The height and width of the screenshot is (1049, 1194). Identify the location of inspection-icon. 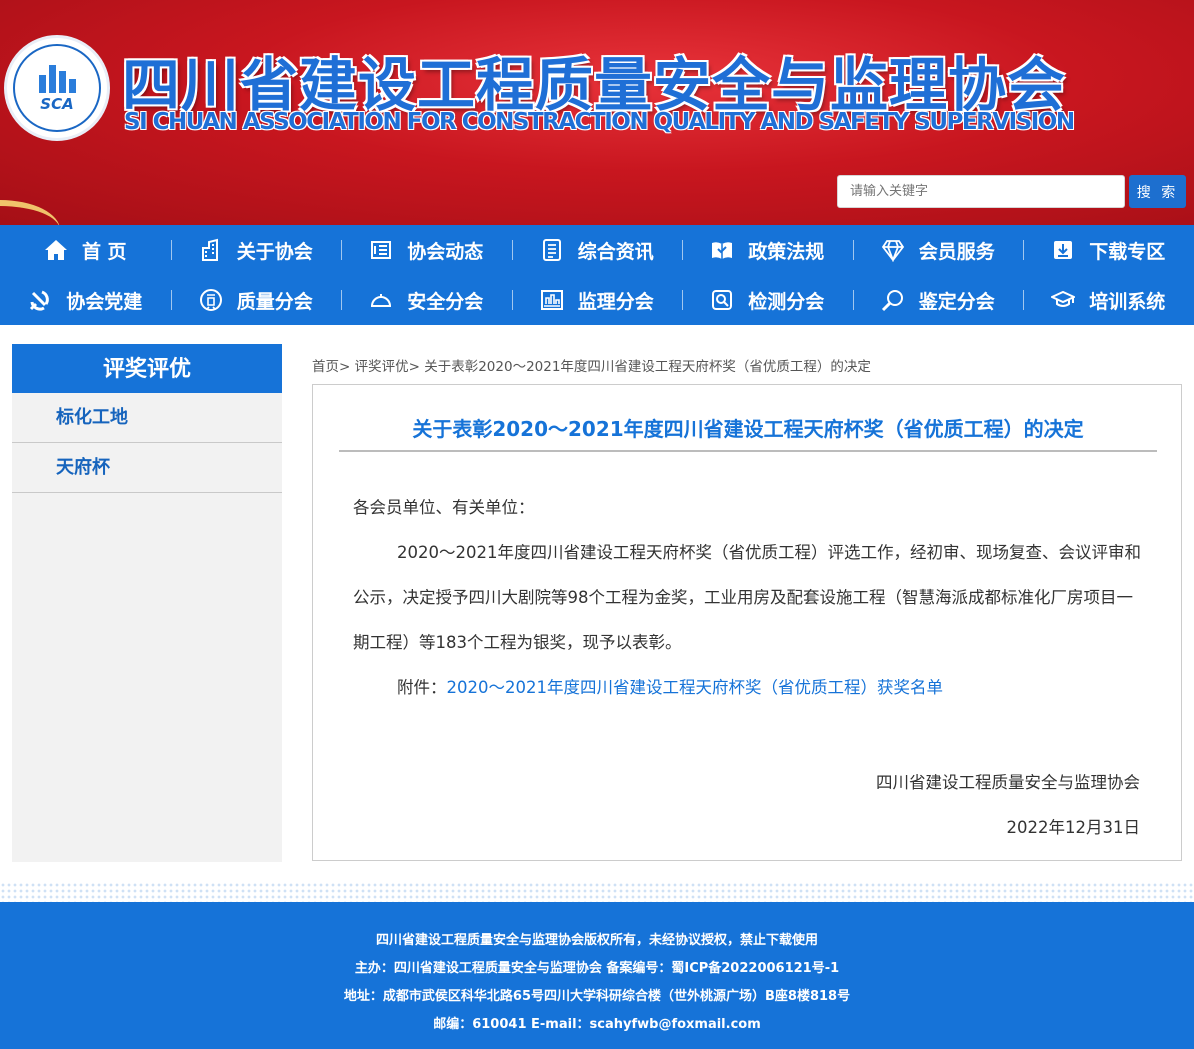
(722, 300).